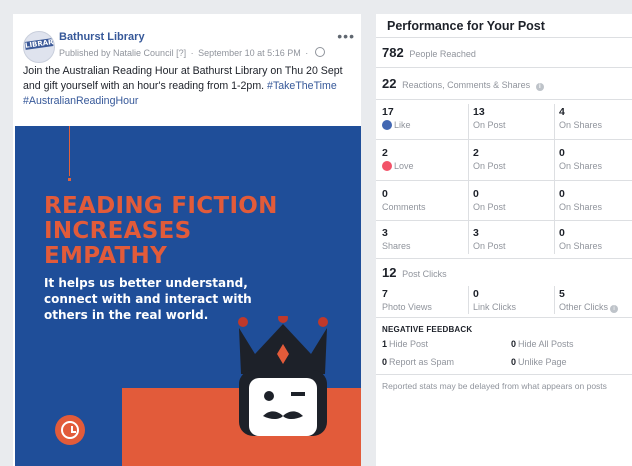  I want to click on shares-total-cell: 3 Shares, so click(422, 239).